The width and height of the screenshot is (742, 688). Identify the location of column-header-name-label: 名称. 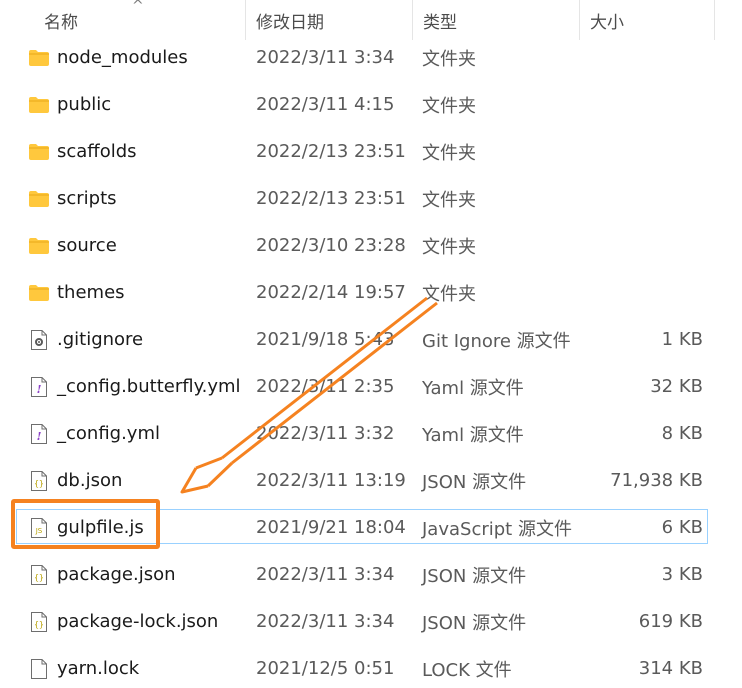
(61, 22).